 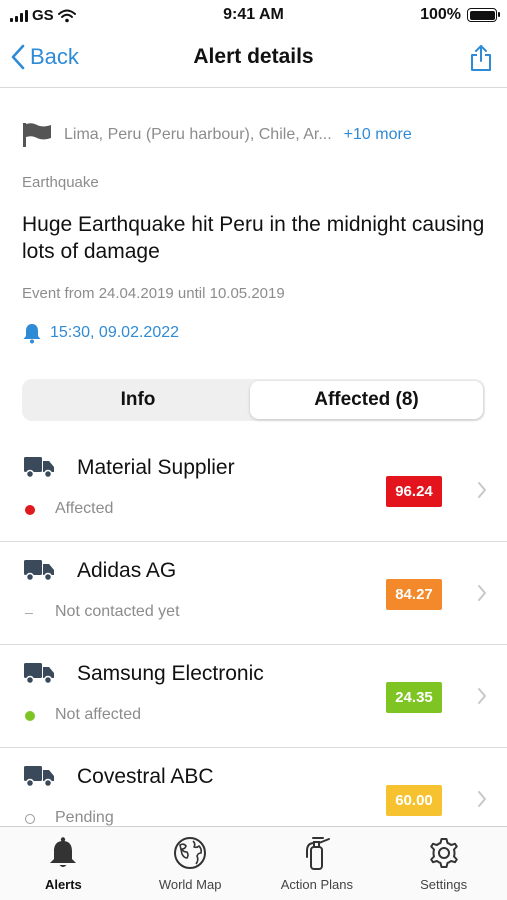 What do you see at coordinates (115, 332) in the screenshot?
I see `notification-timestamp: 15:30, 09.02.2022` at bounding box center [115, 332].